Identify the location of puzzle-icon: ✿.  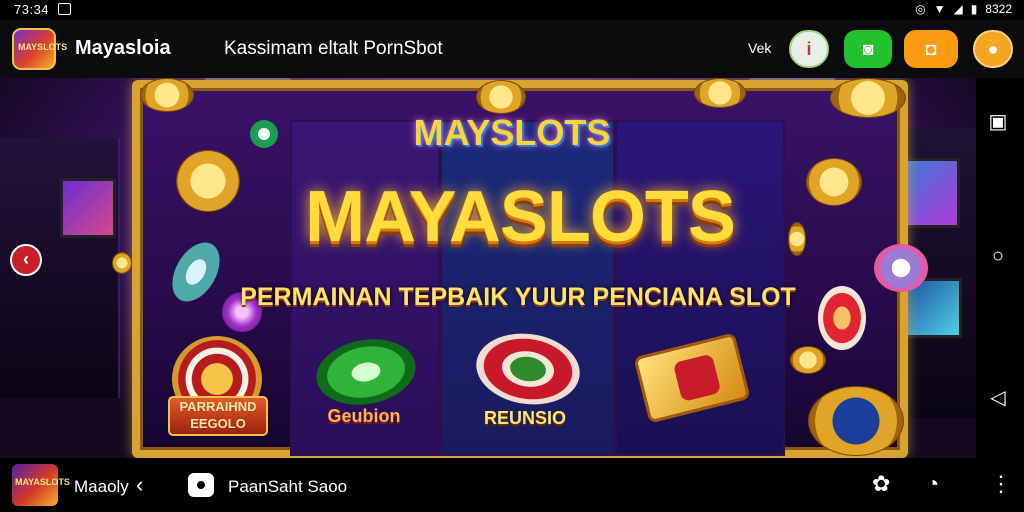
(881, 484).